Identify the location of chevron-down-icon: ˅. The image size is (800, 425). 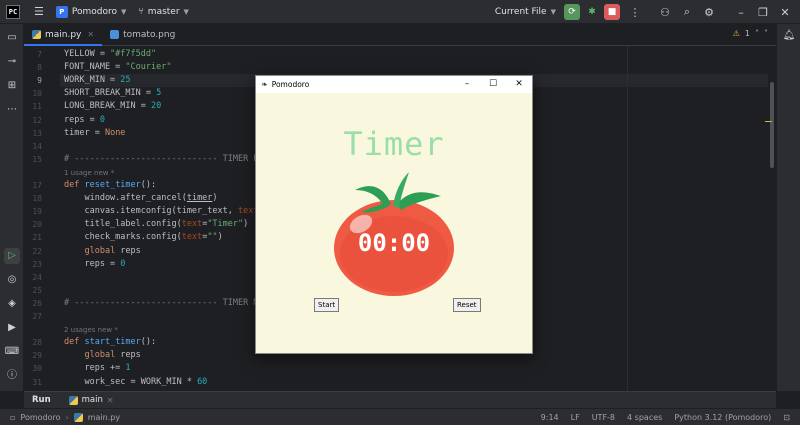
(766, 33).